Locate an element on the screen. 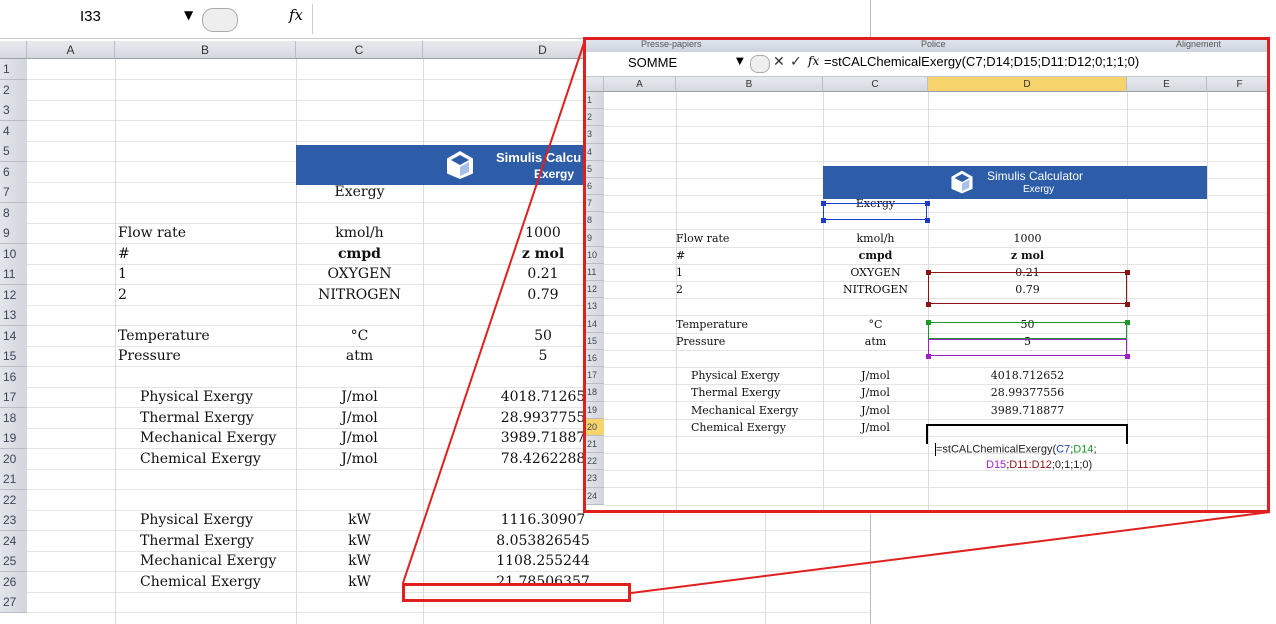 The height and width of the screenshot is (624, 1276). inset-fx-icon: fx is located at coordinates (813, 61).